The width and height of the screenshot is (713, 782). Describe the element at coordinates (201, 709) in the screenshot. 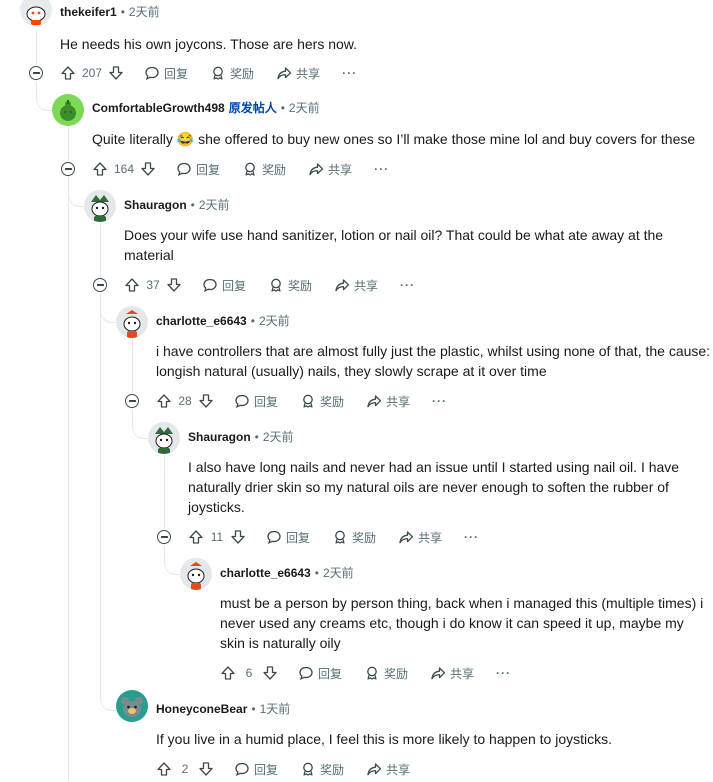

I see `author-name: HoneyconeBear` at that location.